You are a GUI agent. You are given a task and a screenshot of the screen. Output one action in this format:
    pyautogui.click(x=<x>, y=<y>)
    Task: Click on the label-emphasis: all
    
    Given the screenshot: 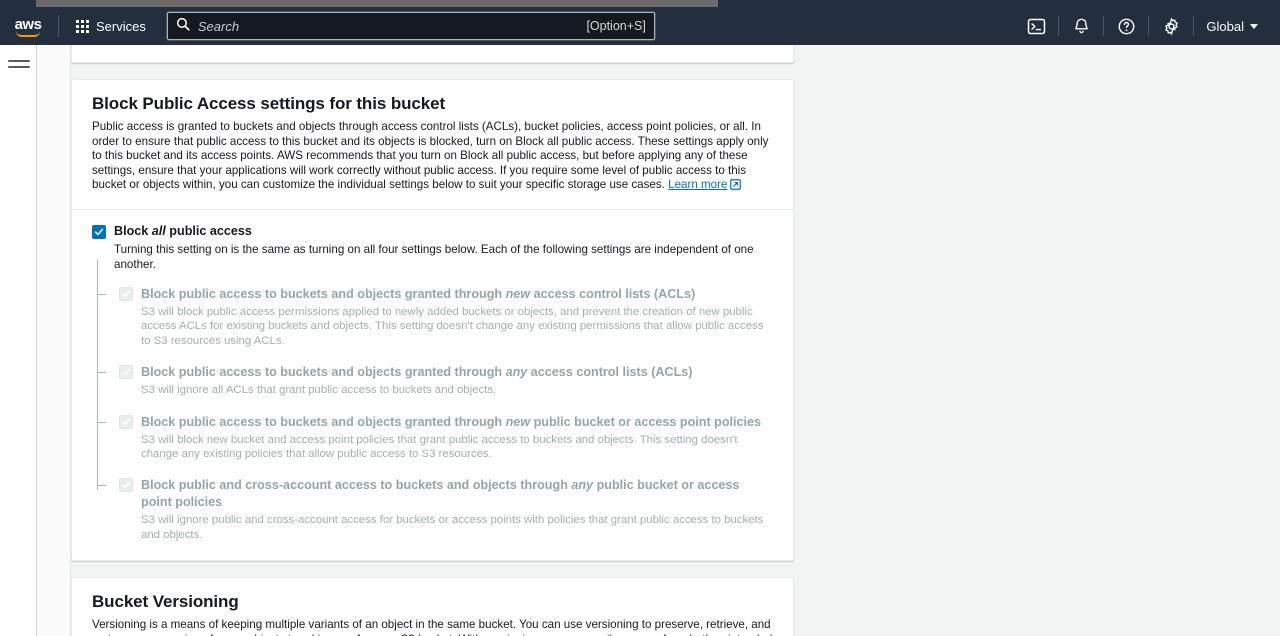 What is the action you would take?
    pyautogui.click(x=158, y=230)
    